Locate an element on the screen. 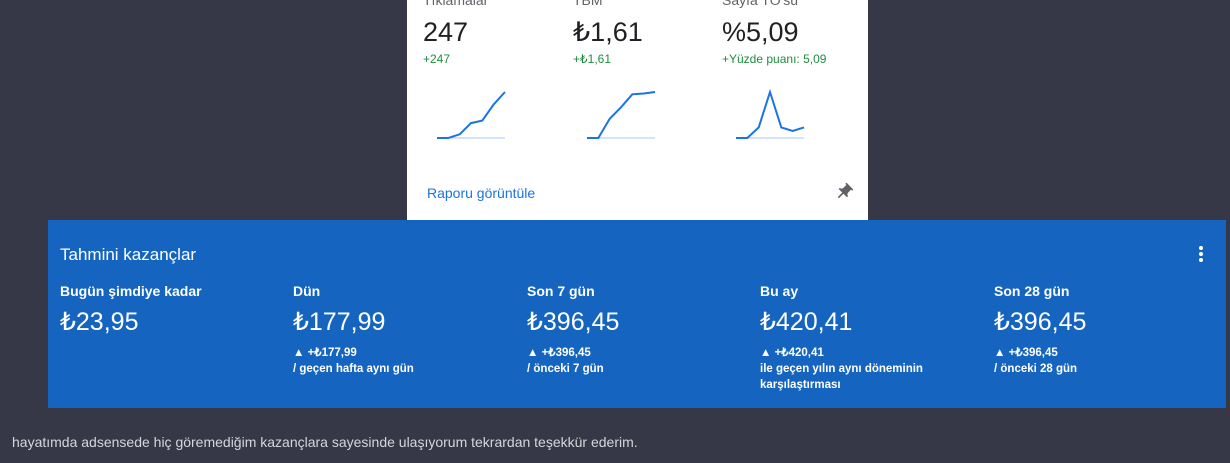 The height and width of the screenshot is (463, 1230). earnings-change: ▲ +₺177,99 is located at coordinates (325, 353).